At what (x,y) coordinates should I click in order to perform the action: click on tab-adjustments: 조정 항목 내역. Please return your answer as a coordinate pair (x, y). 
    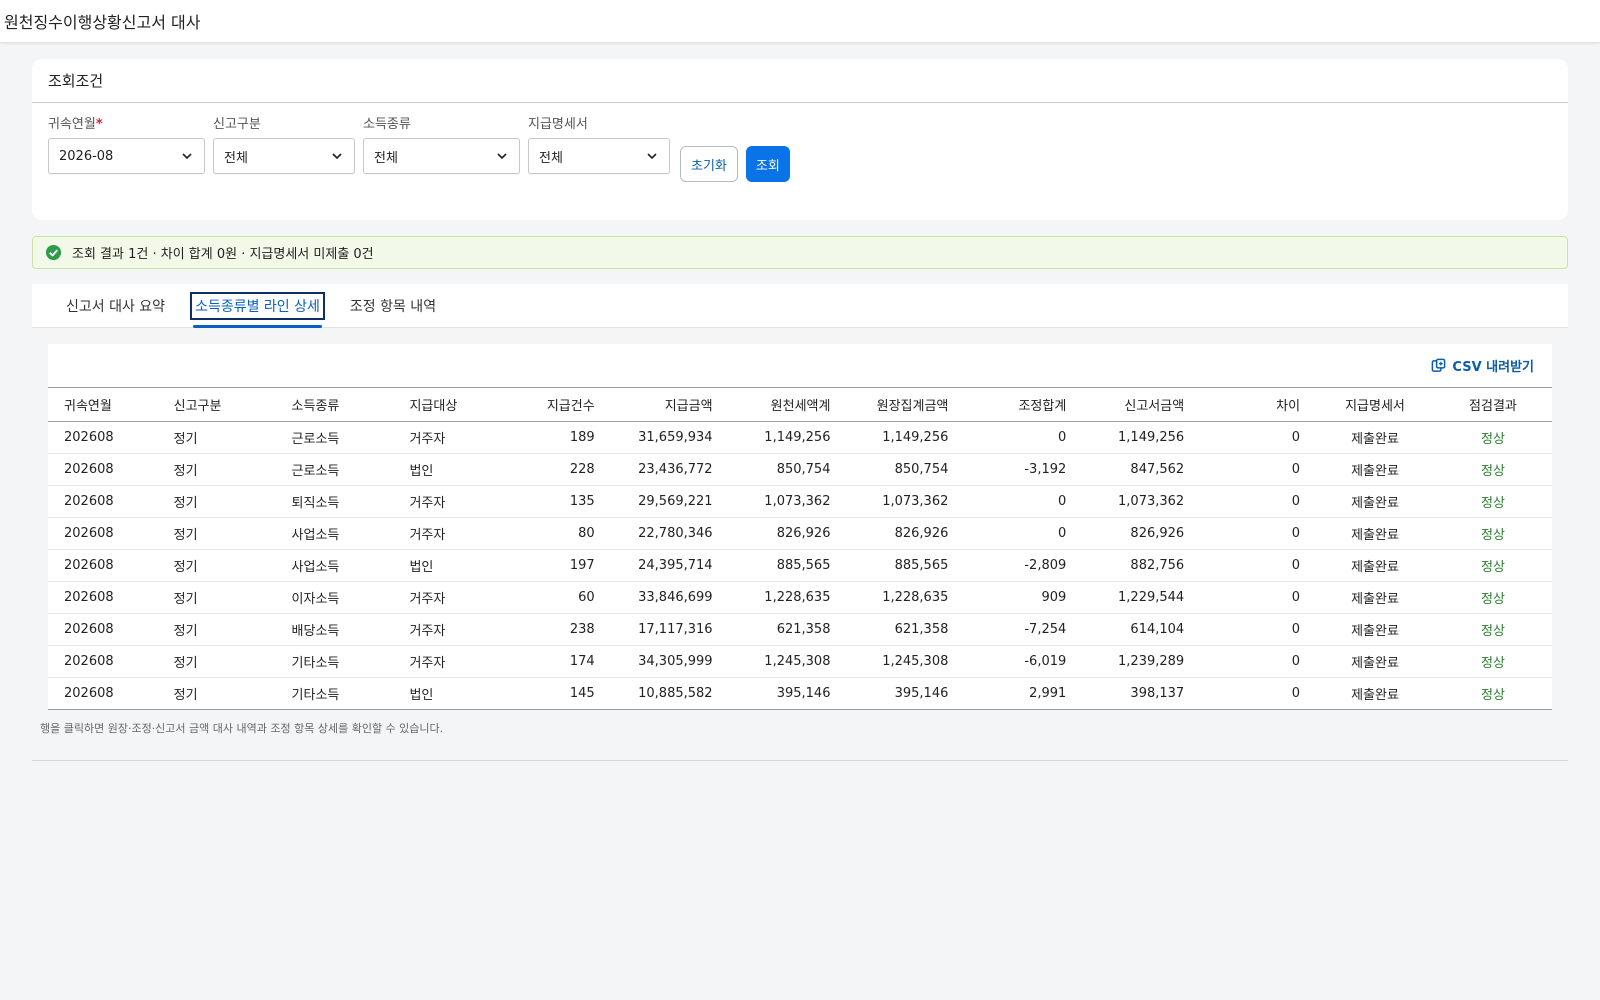
    Looking at the image, I should click on (393, 305).